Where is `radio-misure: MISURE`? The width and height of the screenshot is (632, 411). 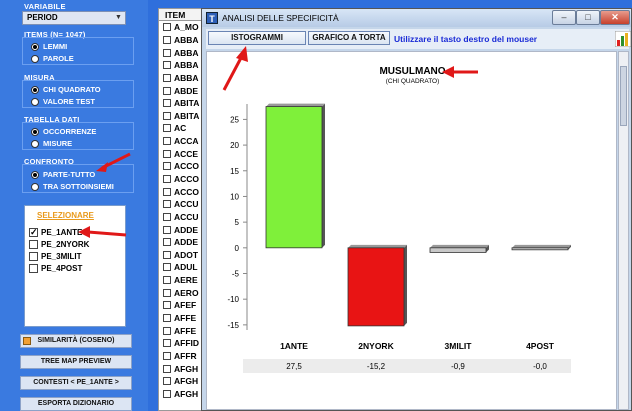 radio-misure: MISURE is located at coordinates (51, 143).